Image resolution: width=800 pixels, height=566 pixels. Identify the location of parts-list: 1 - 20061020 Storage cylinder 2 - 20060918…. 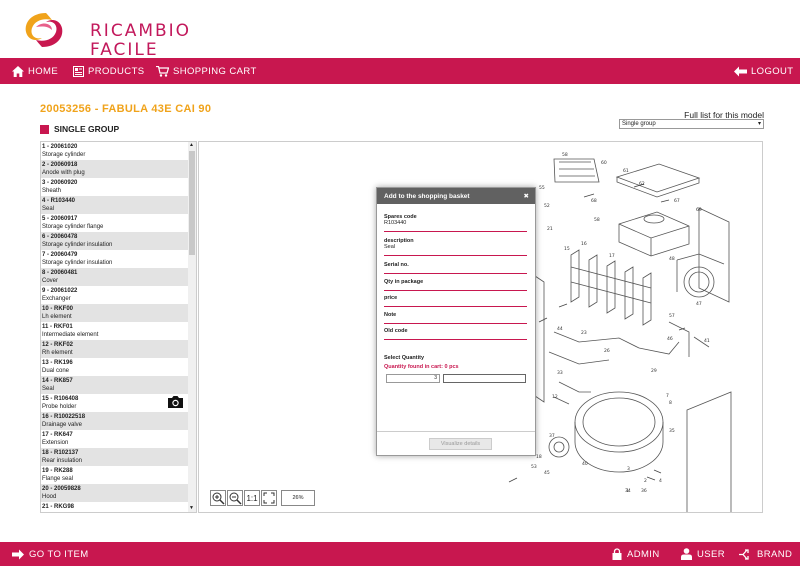
(118, 327).